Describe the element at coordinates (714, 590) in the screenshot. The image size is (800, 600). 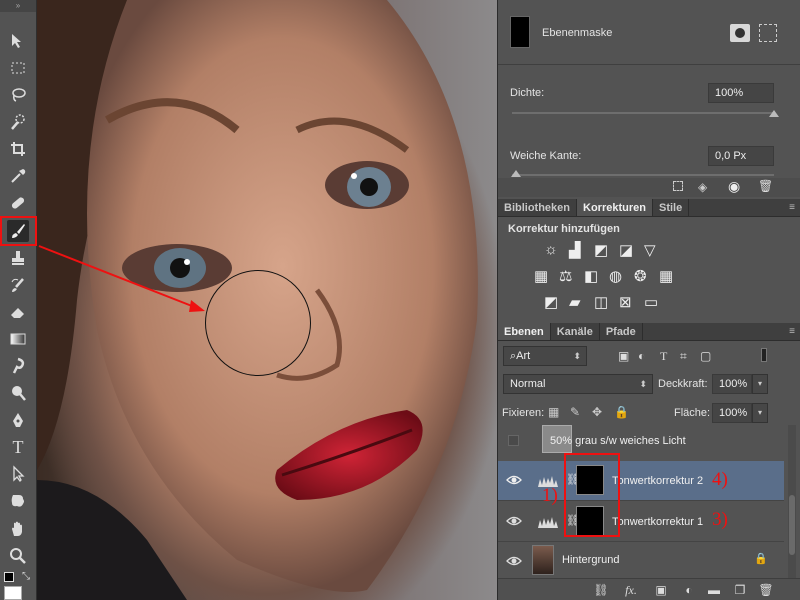
I see `folder-icon: ▬` at that location.